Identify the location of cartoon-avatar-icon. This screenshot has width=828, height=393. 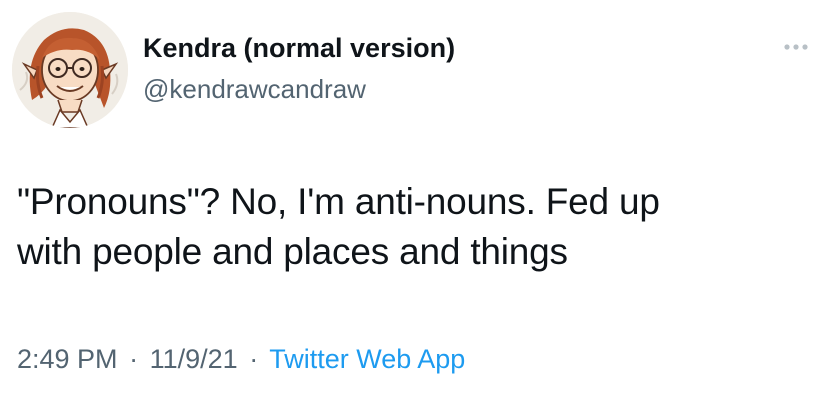
(70, 70).